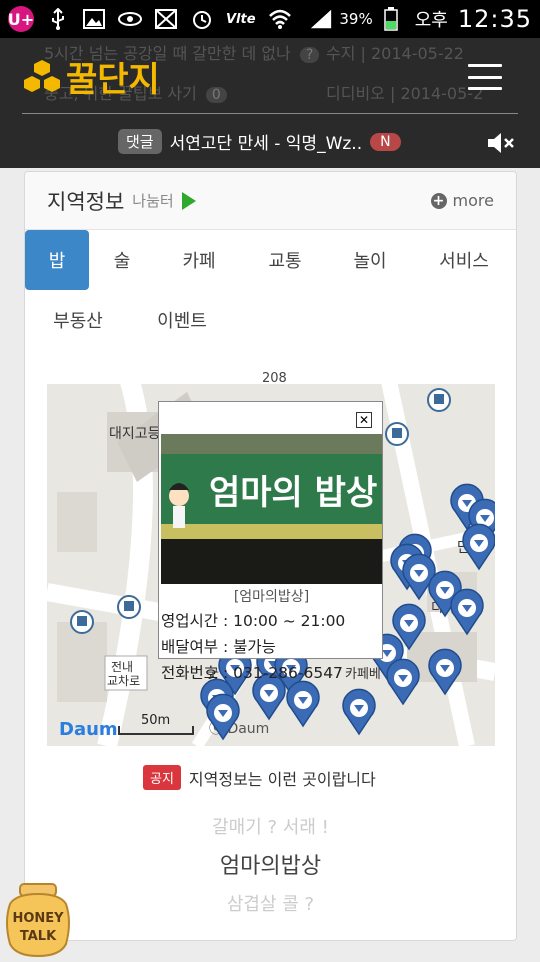 This screenshot has height=962, width=540. What do you see at coordinates (282, 779) in the screenshot?
I see `notice-text: 지역정보는 이런 곳이랍니다` at bounding box center [282, 779].